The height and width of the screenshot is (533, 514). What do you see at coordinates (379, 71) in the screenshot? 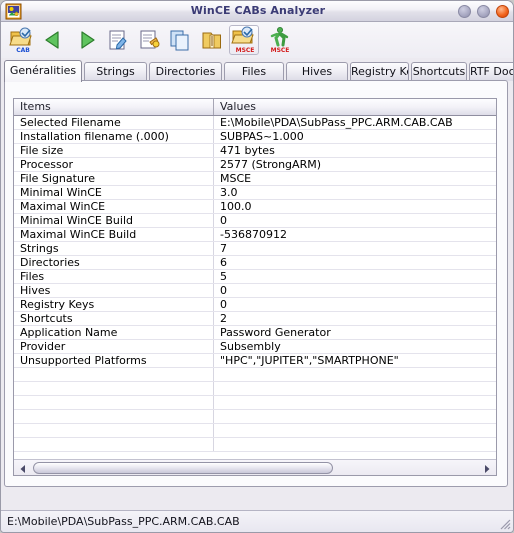
I see `tab-registry-key: Registry Key` at bounding box center [379, 71].